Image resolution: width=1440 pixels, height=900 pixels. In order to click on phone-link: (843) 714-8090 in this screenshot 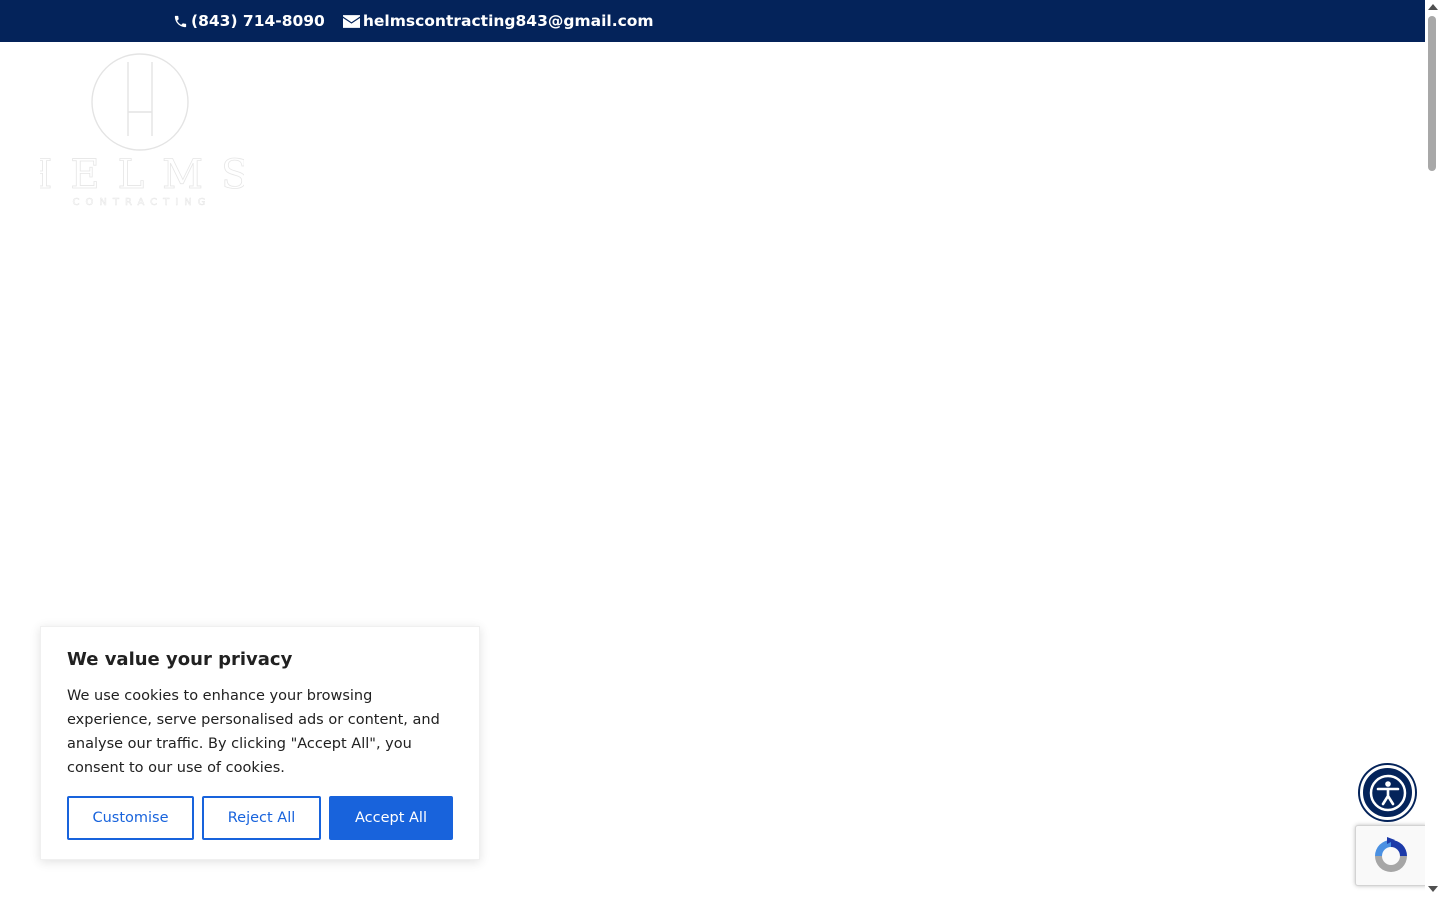, I will do `click(249, 21)`.